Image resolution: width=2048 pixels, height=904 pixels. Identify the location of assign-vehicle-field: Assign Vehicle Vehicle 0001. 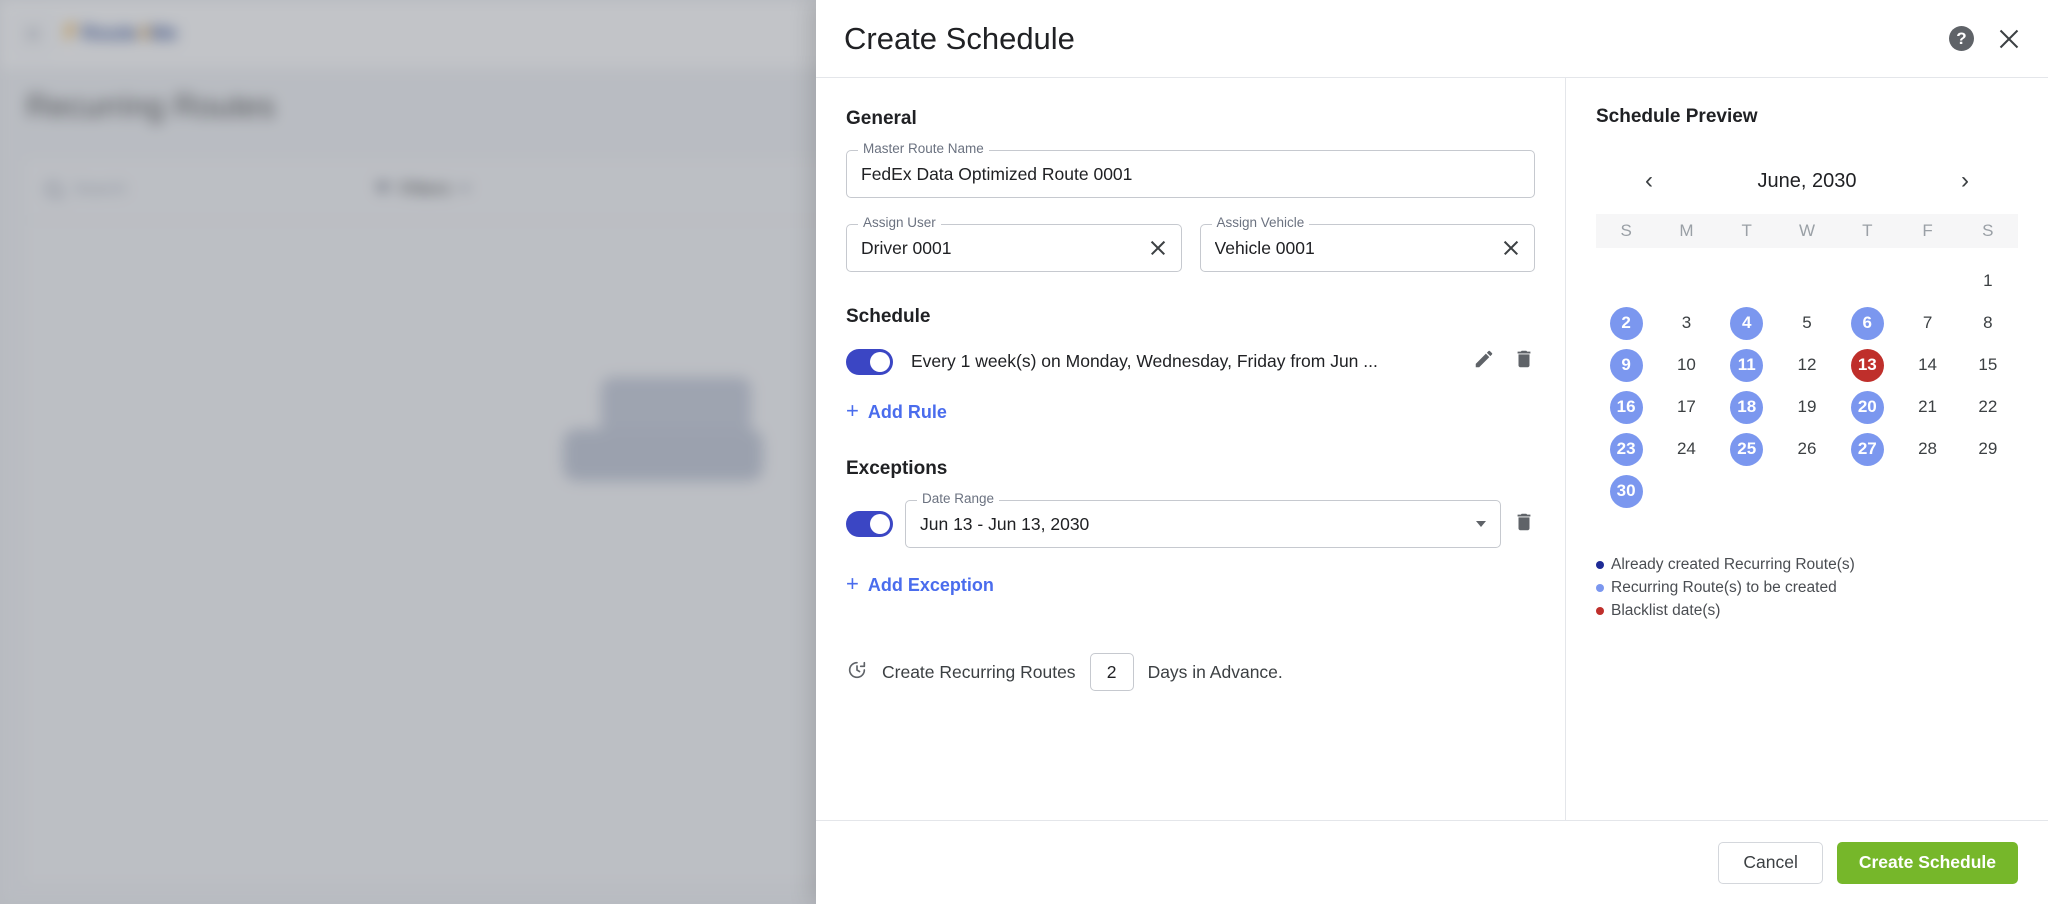
(1367, 244).